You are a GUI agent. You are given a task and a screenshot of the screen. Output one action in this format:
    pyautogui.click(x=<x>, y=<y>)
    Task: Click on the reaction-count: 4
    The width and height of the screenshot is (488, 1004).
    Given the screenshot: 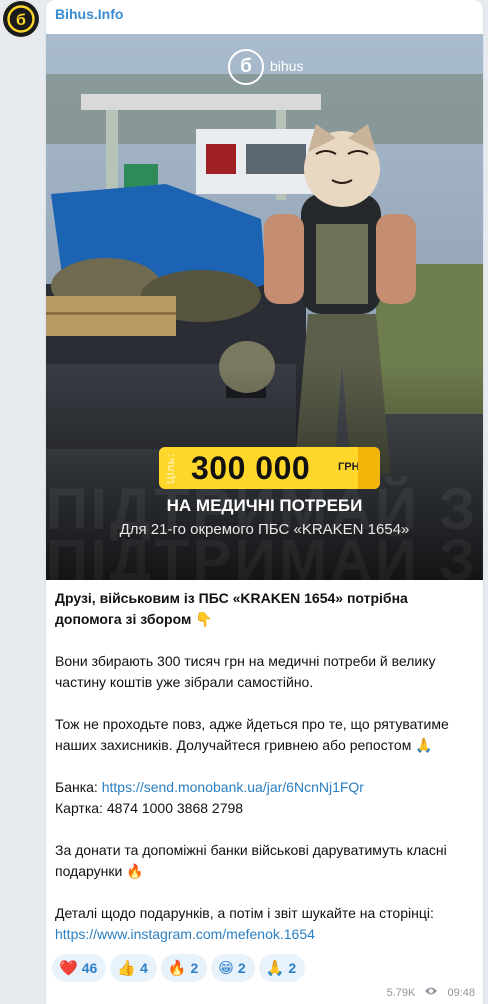 What is the action you would take?
    pyautogui.click(x=143, y=968)
    